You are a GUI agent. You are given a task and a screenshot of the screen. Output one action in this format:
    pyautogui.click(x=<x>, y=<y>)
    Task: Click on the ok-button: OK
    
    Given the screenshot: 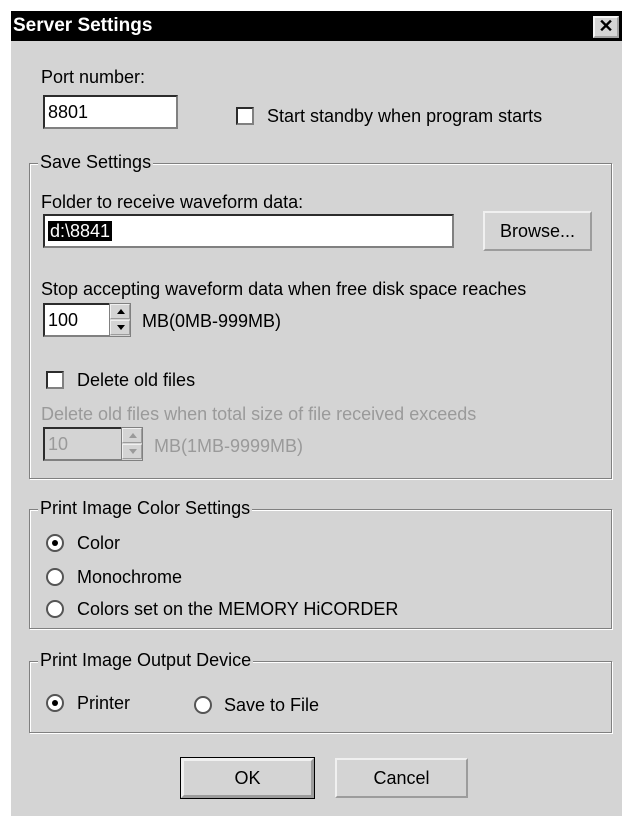 What is the action you would take?
    pyautogui.click(x=247, y=778)
    